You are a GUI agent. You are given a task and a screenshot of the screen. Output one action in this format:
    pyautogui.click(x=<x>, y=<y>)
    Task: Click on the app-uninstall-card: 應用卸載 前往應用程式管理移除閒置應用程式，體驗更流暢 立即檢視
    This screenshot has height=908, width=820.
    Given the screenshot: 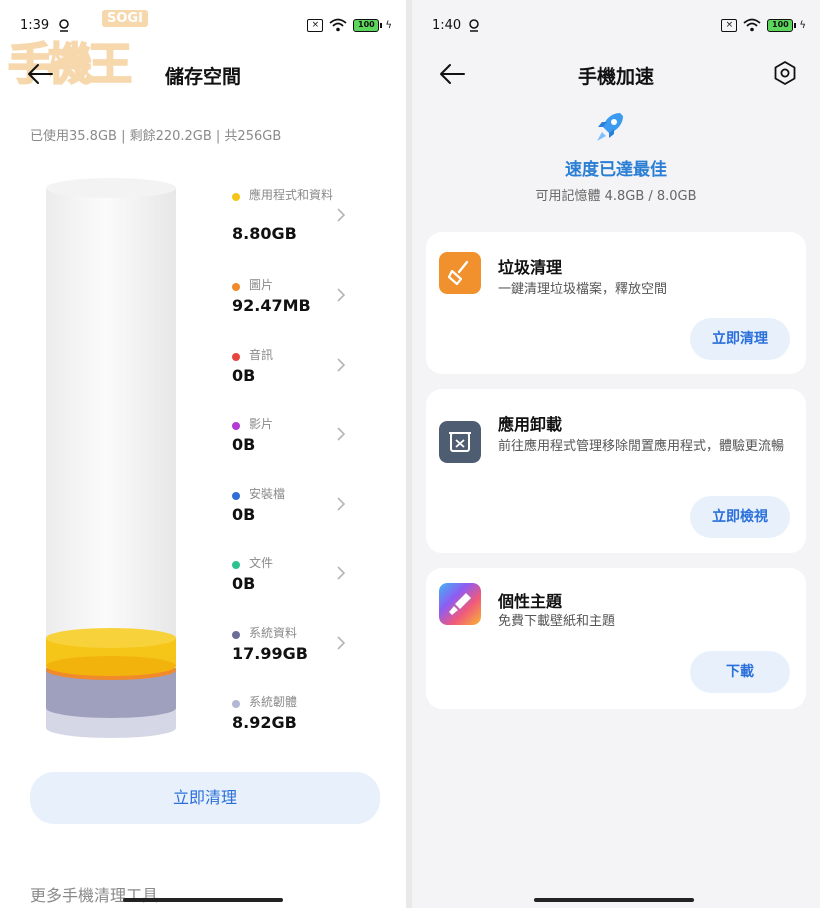 What is the action you would take?
    pyautogui.click(x=616, y=471)
    